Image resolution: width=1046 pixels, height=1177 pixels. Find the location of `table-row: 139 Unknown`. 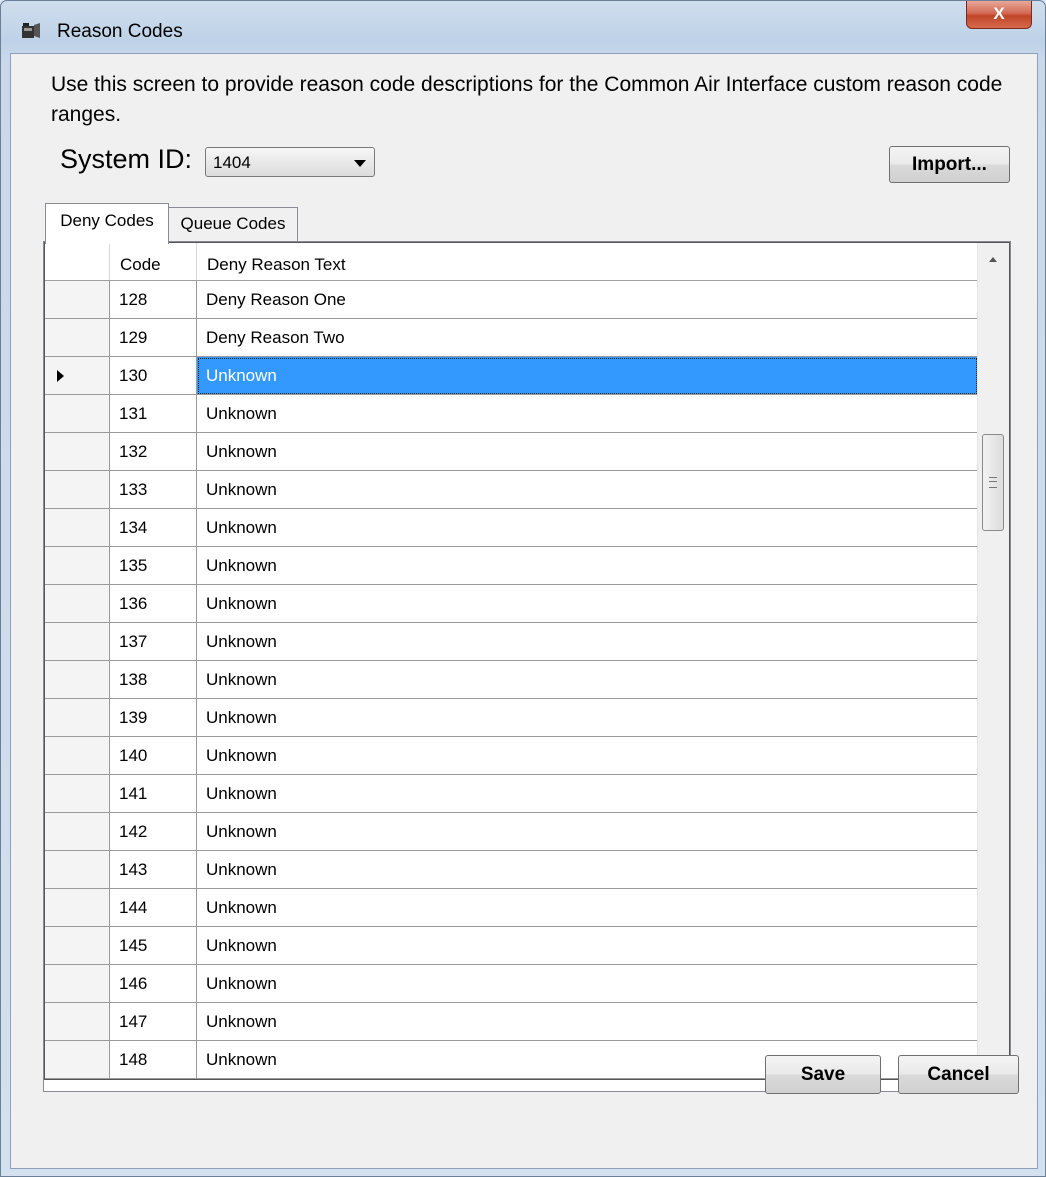

table-row: 139 Unknown is located at coordinates (511, 718).